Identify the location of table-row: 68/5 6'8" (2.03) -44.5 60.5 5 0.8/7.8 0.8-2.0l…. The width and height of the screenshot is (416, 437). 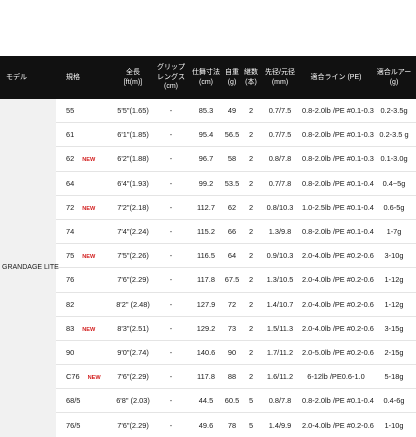
(208, 400).